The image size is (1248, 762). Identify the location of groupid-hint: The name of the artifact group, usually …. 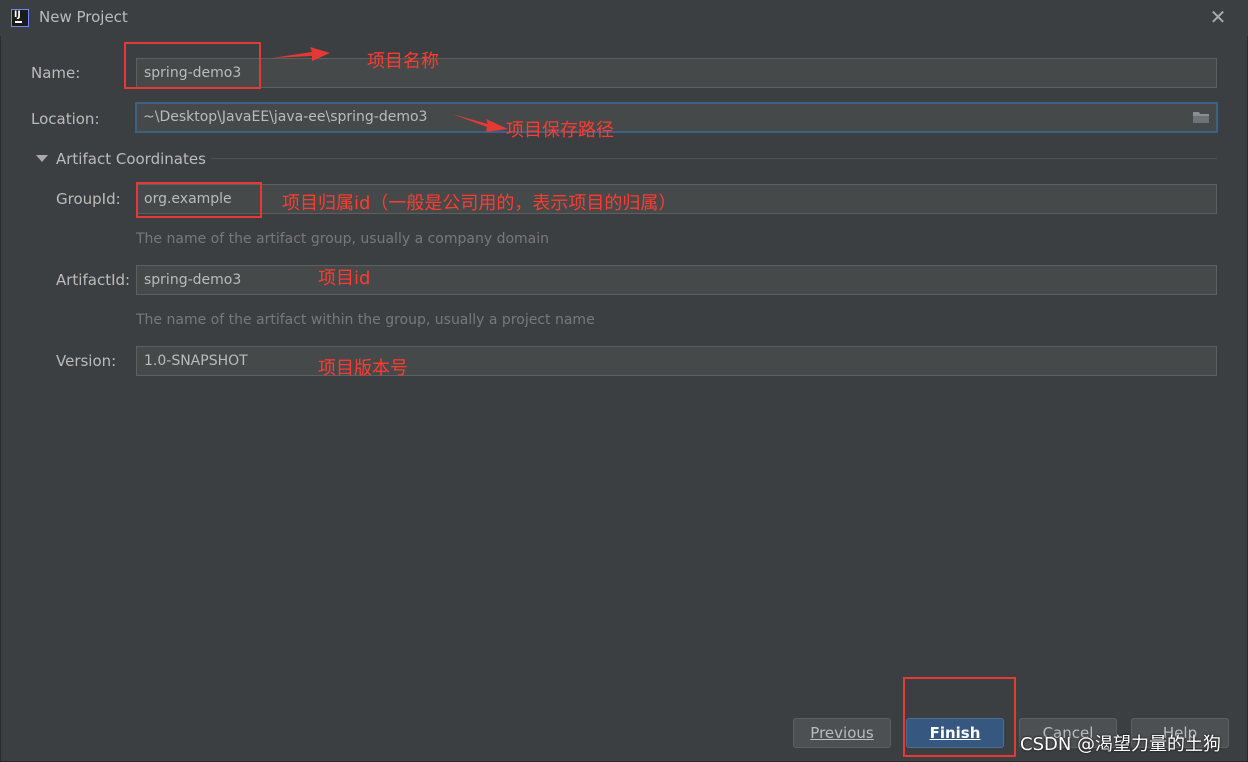
(342, 239).